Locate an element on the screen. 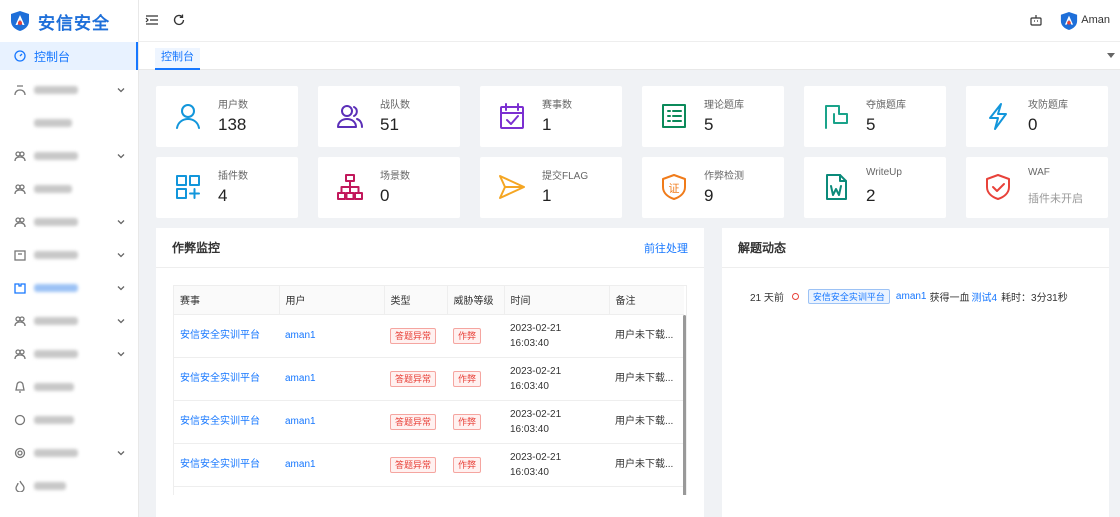 Image resolution: width=1120 pixels, height=517 pixels. word-doc-icon is located at coordinates (836, 187).